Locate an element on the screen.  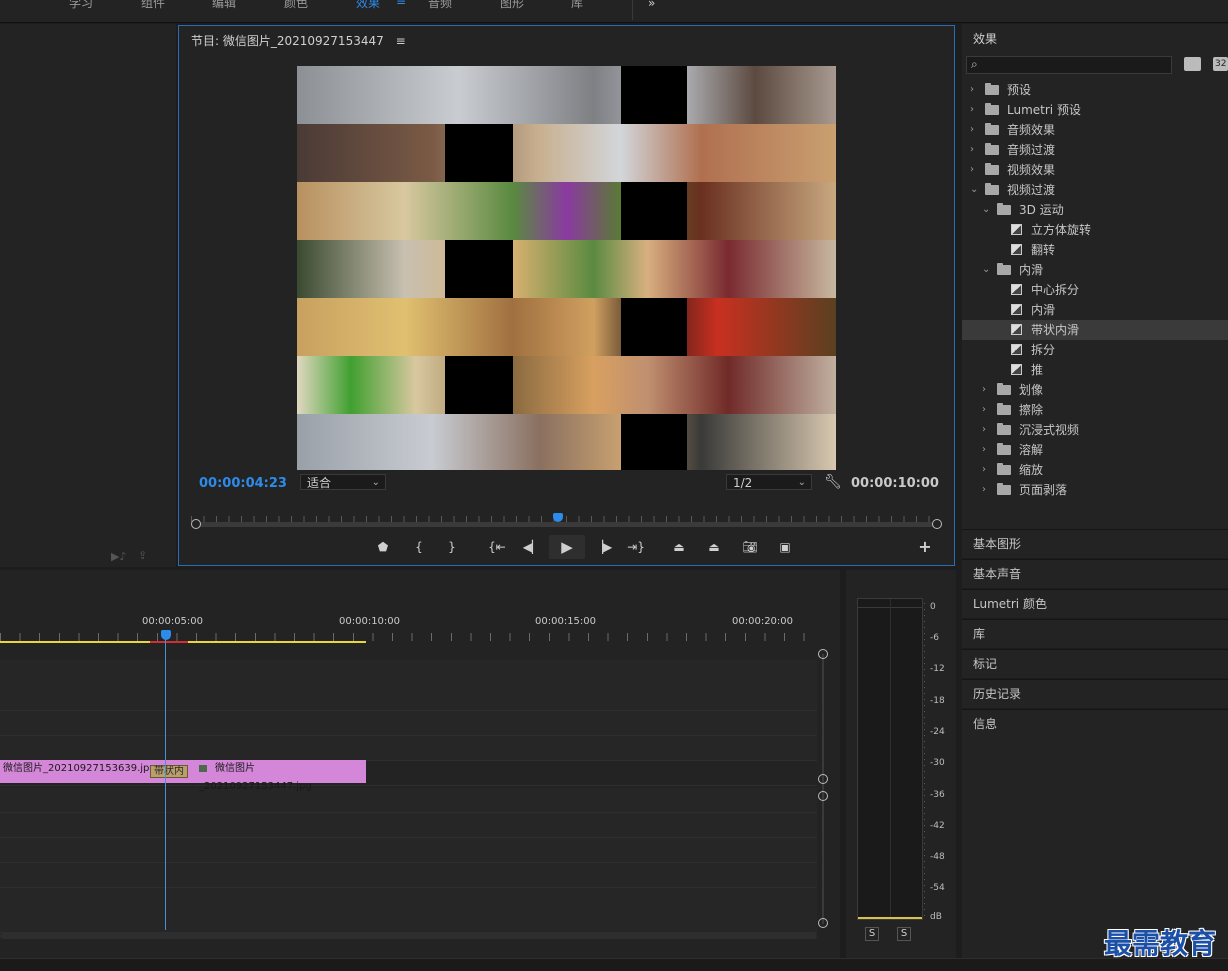
go-to-in-icon: {⇤ is located at coordinates (497, 547).